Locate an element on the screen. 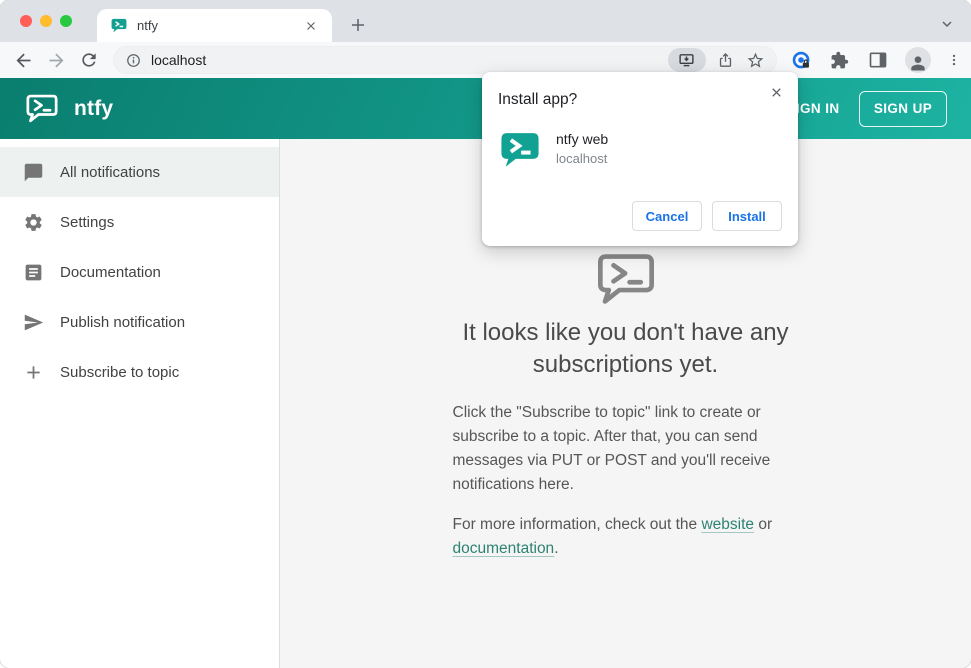 This screenshot has width=971, height=668. bookmark-star-icon is located at coordinates (756, 60).